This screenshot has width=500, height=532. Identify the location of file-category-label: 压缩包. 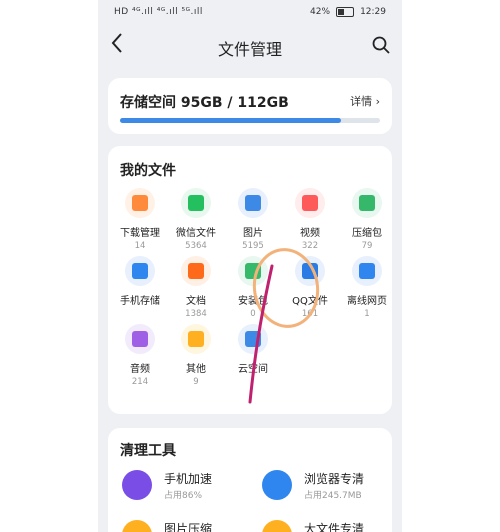
(367, 233).